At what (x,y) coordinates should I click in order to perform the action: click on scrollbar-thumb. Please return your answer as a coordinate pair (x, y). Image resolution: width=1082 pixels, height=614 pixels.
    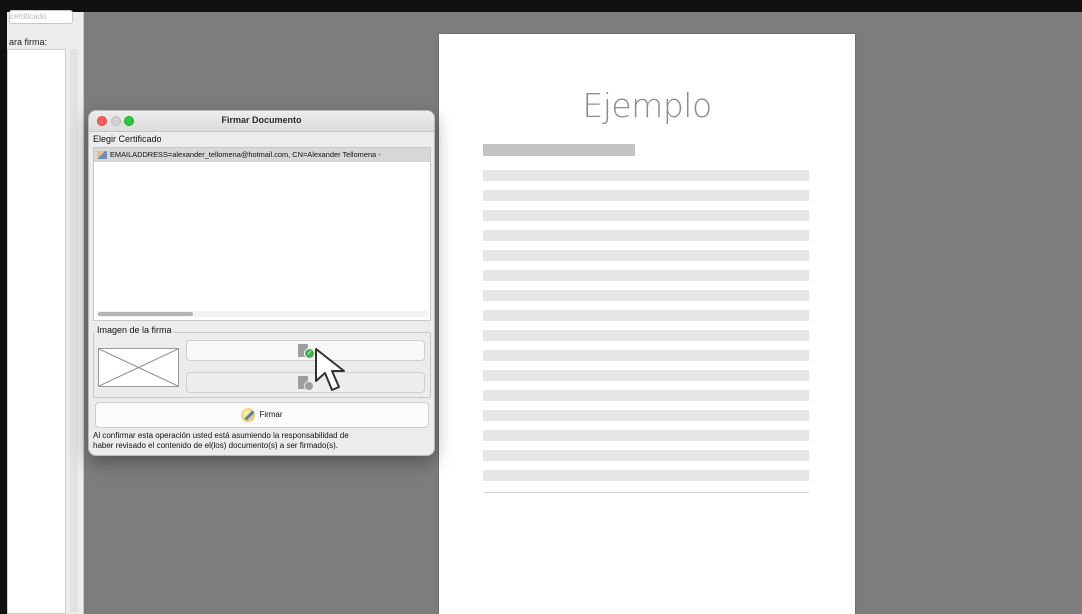
    Looking at the image, I should click on (145, 314).